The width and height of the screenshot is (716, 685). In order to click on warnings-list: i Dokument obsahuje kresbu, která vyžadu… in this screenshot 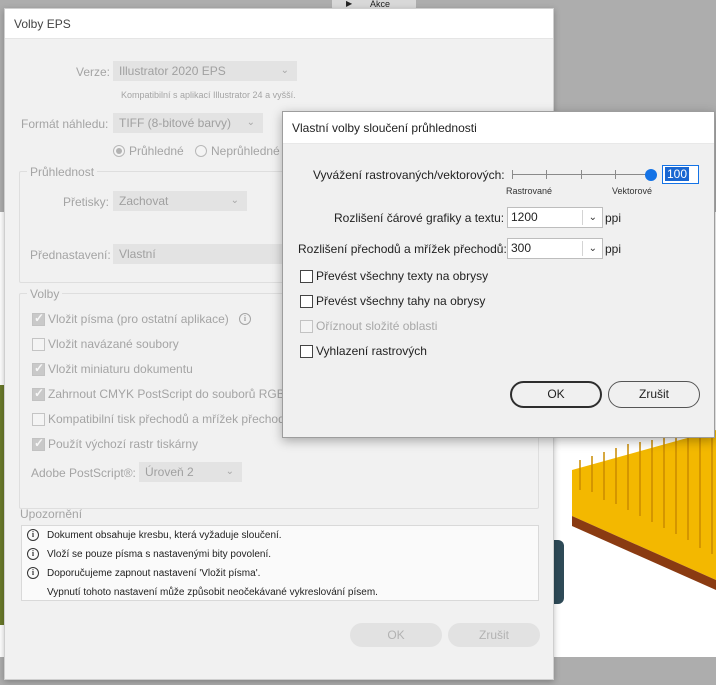, I will do `click(280, 563)`.